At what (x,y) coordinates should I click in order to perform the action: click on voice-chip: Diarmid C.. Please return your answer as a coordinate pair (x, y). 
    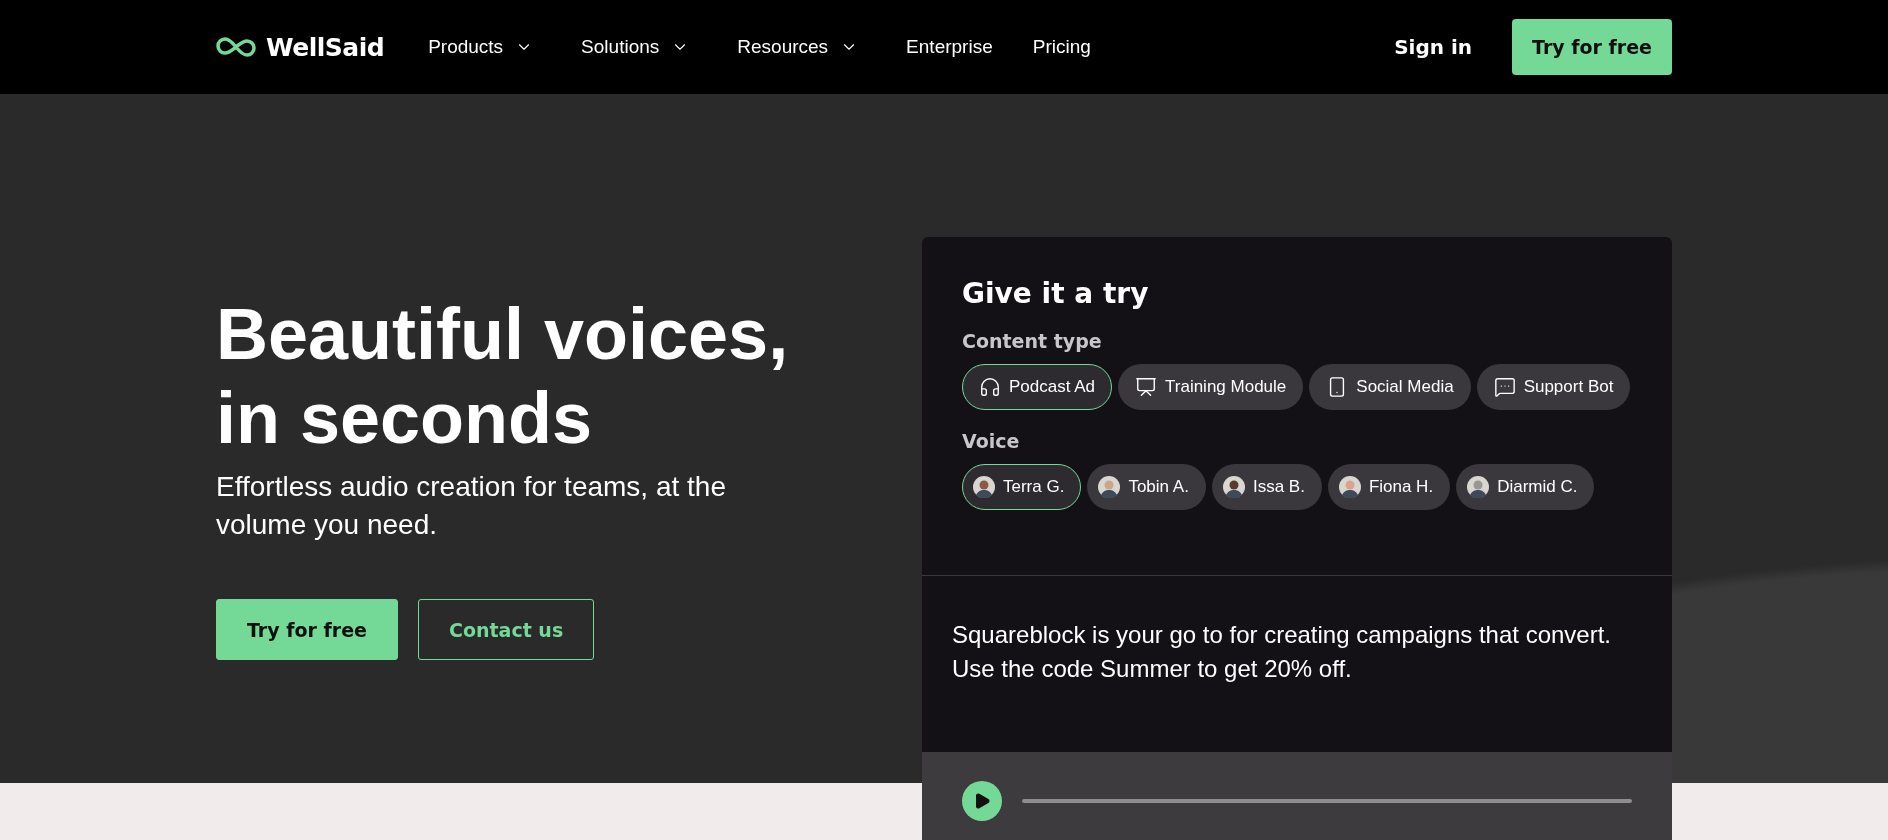
    Looking at the image, I should click on (1525, 487).